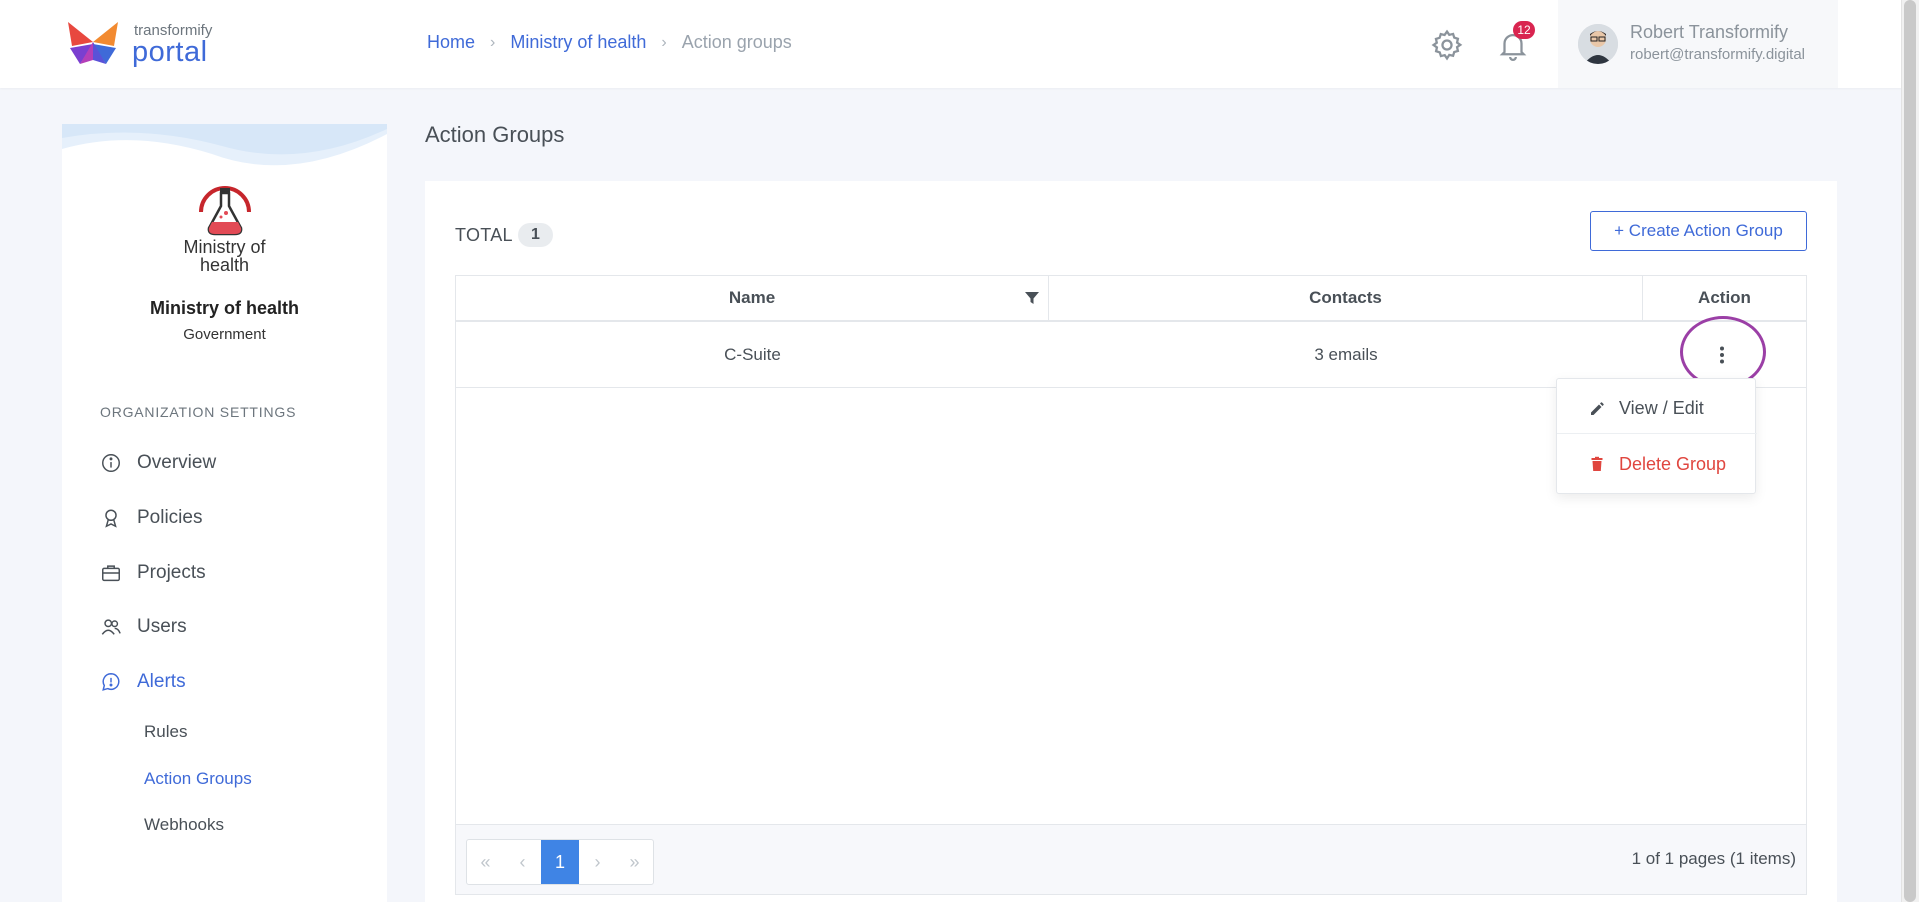  Describe the element at coordinates (170, 517) in the screenshot. I see `sidebar-item-label: Policies` at that location.